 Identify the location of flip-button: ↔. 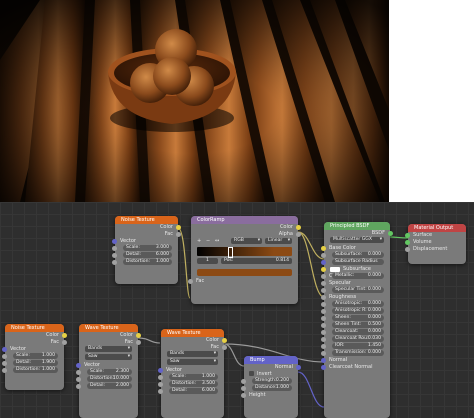
(217, 241).